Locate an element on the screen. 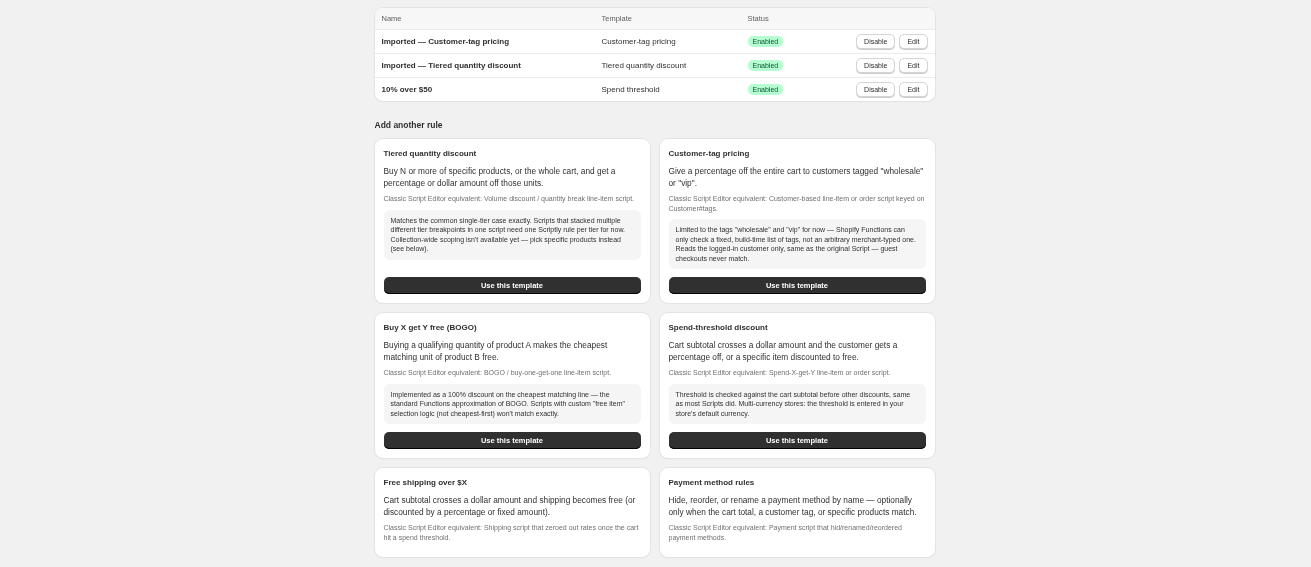 The image size is (1311, 567). card-title: Customer-tag pricing is located at coordinates (709, 153).